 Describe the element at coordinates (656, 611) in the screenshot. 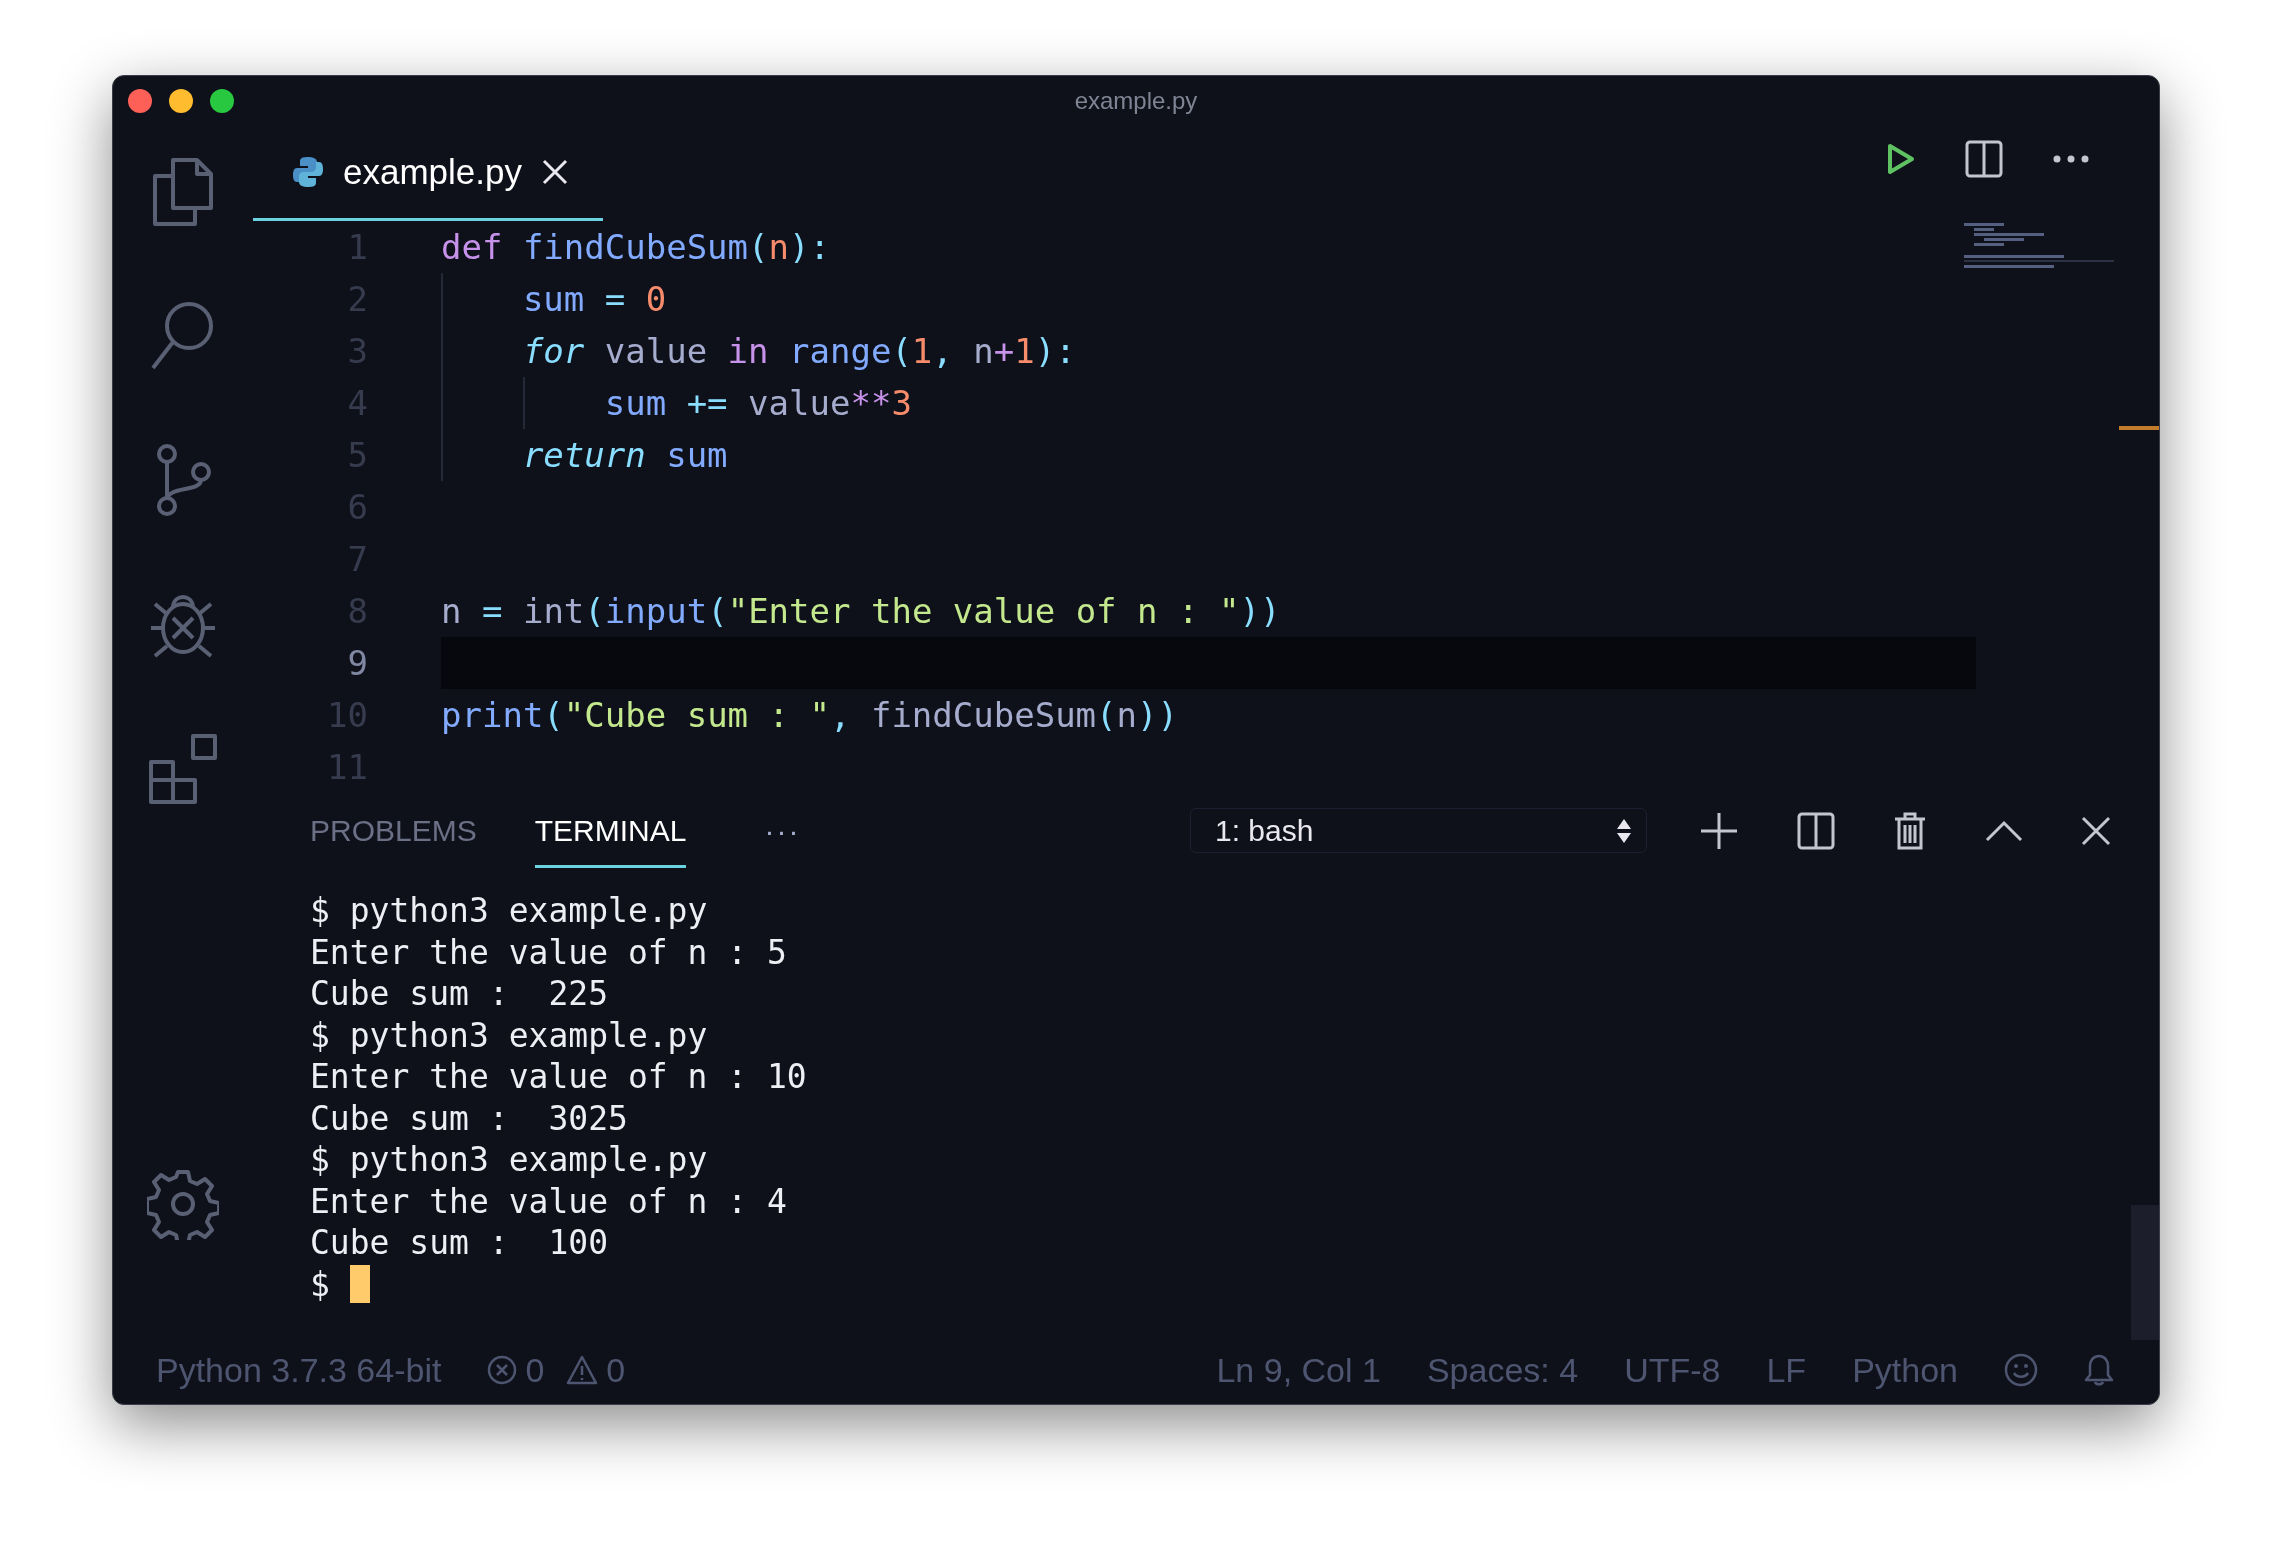

I see `code-token: input` at that location.